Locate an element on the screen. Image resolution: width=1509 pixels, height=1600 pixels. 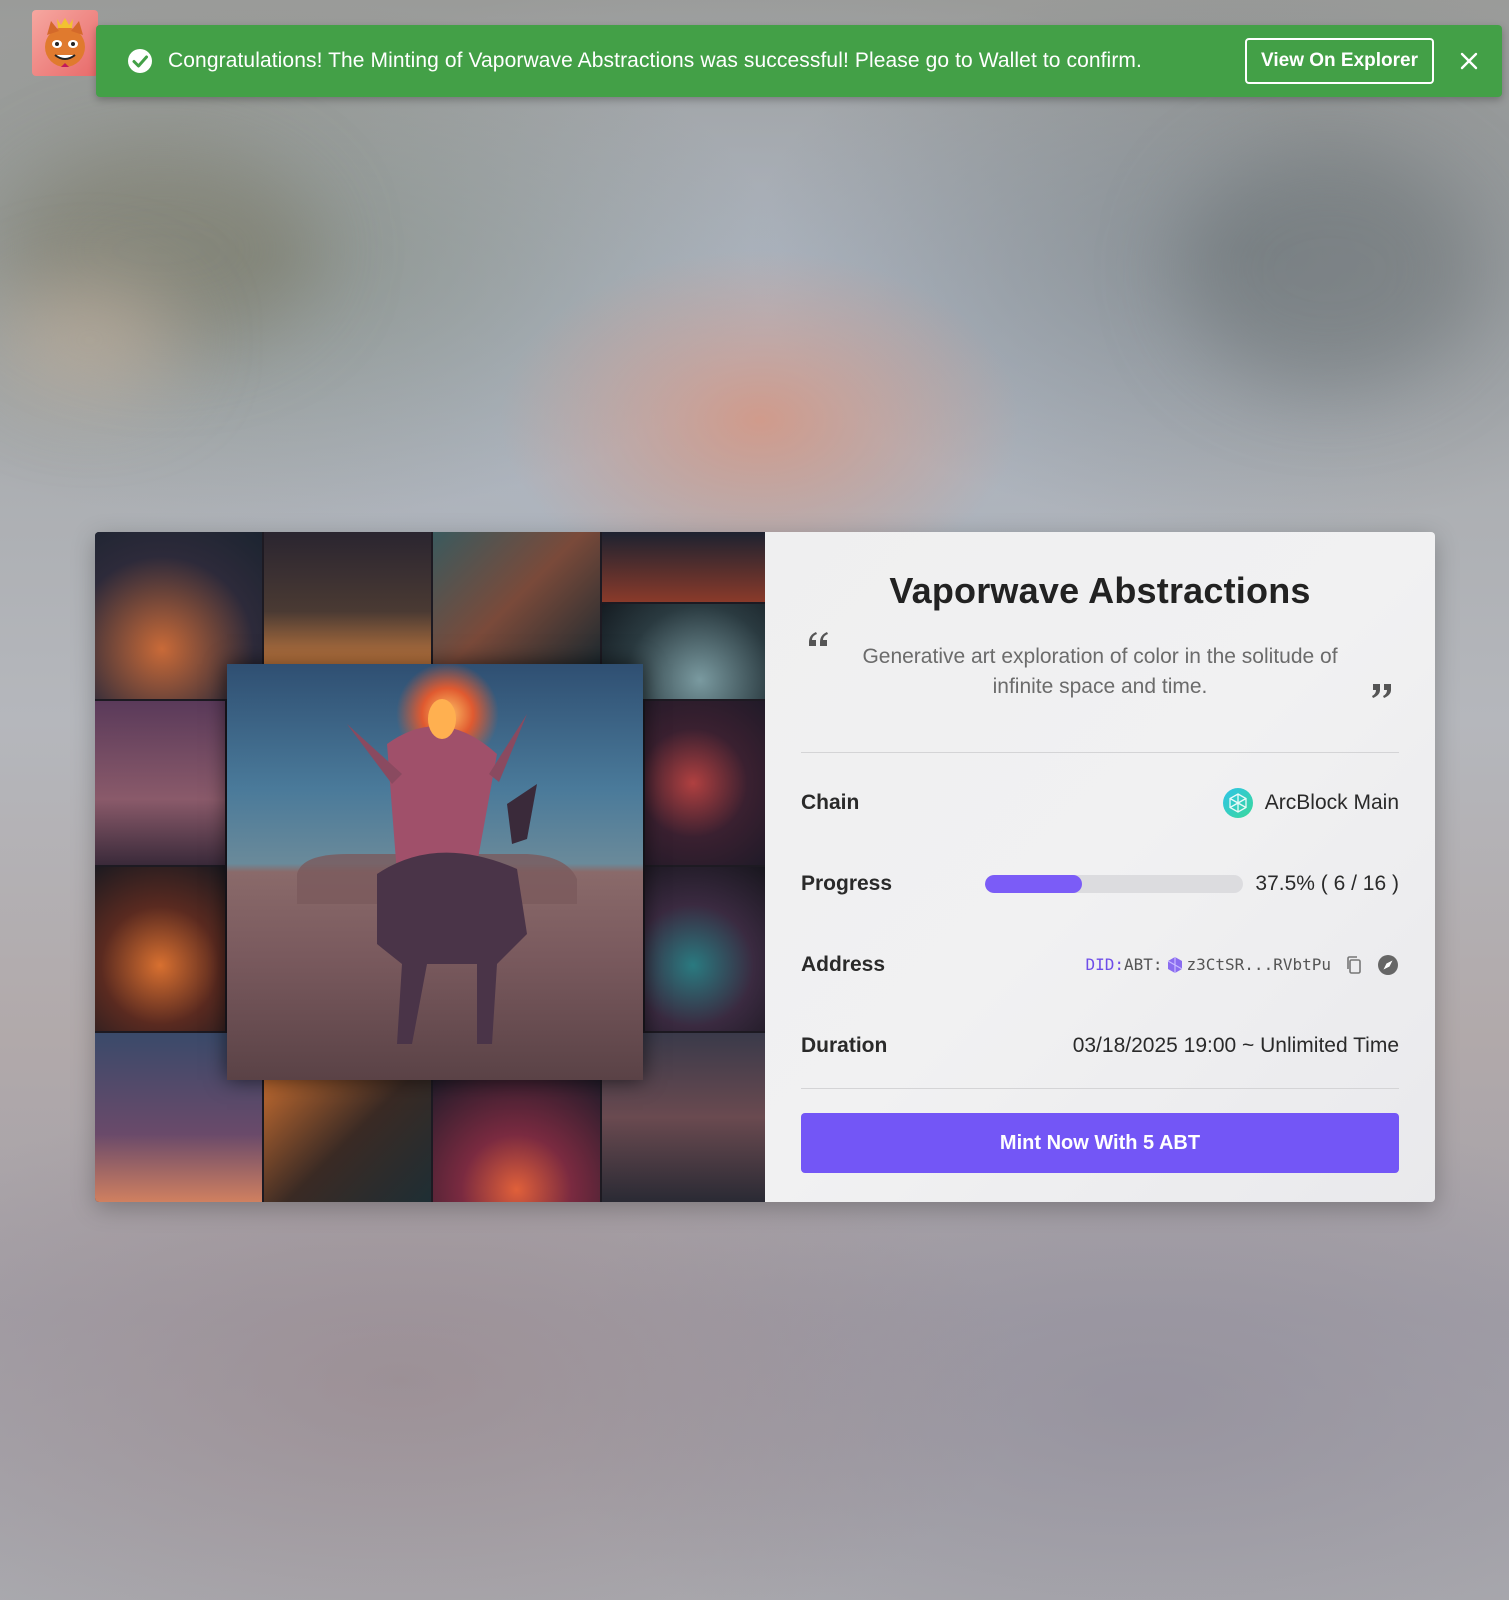
did-type: ABT: is located at coordinates (1143, 964).